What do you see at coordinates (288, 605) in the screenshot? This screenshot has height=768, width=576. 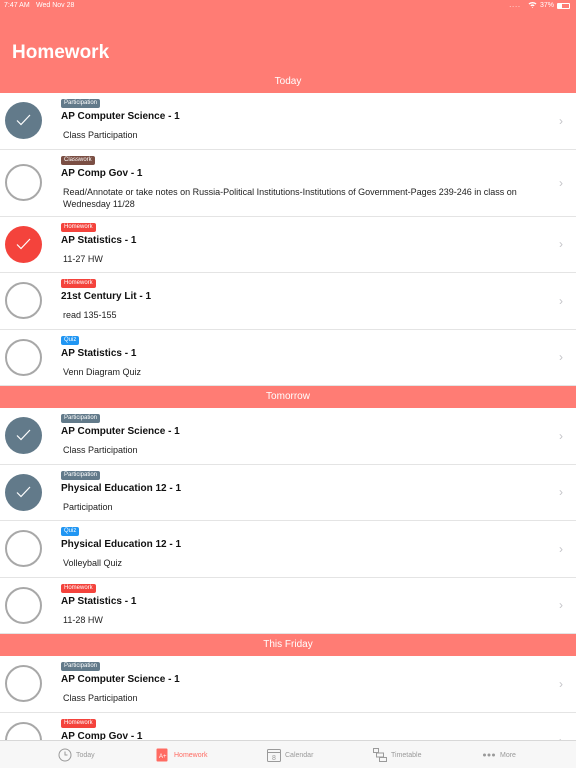 I see `list-item: Homework AP Statistics - 1 11-28 HW ›` at bounding box center [288, 605].